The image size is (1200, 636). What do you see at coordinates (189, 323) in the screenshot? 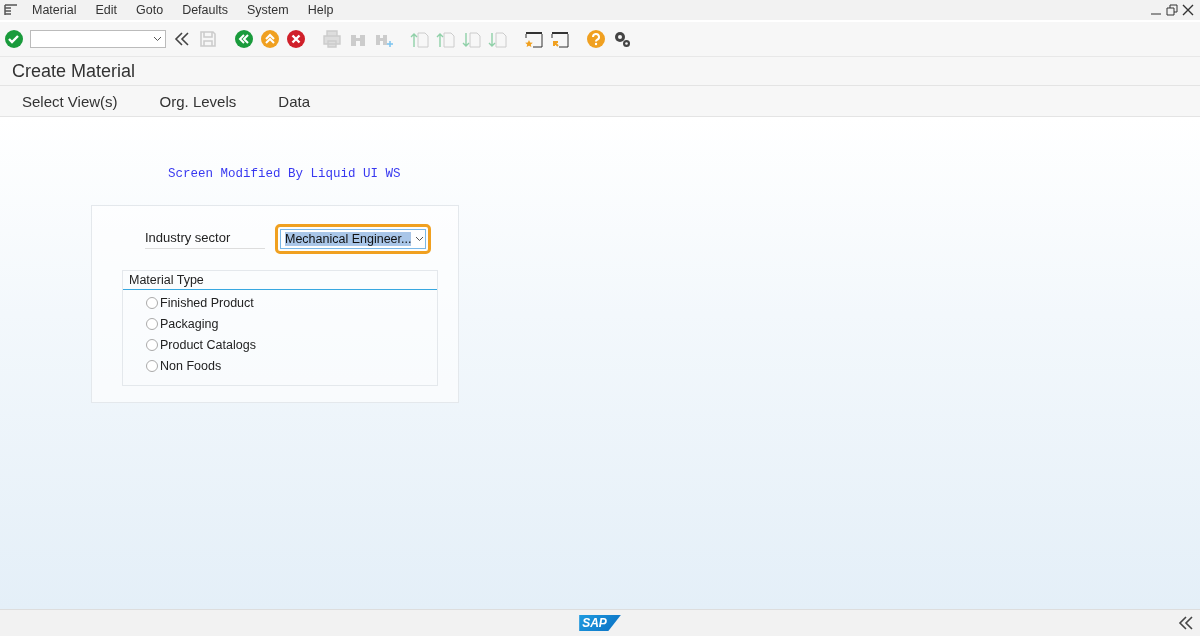
I see `radio-label: Packaging` at bounding box center [189, 323].